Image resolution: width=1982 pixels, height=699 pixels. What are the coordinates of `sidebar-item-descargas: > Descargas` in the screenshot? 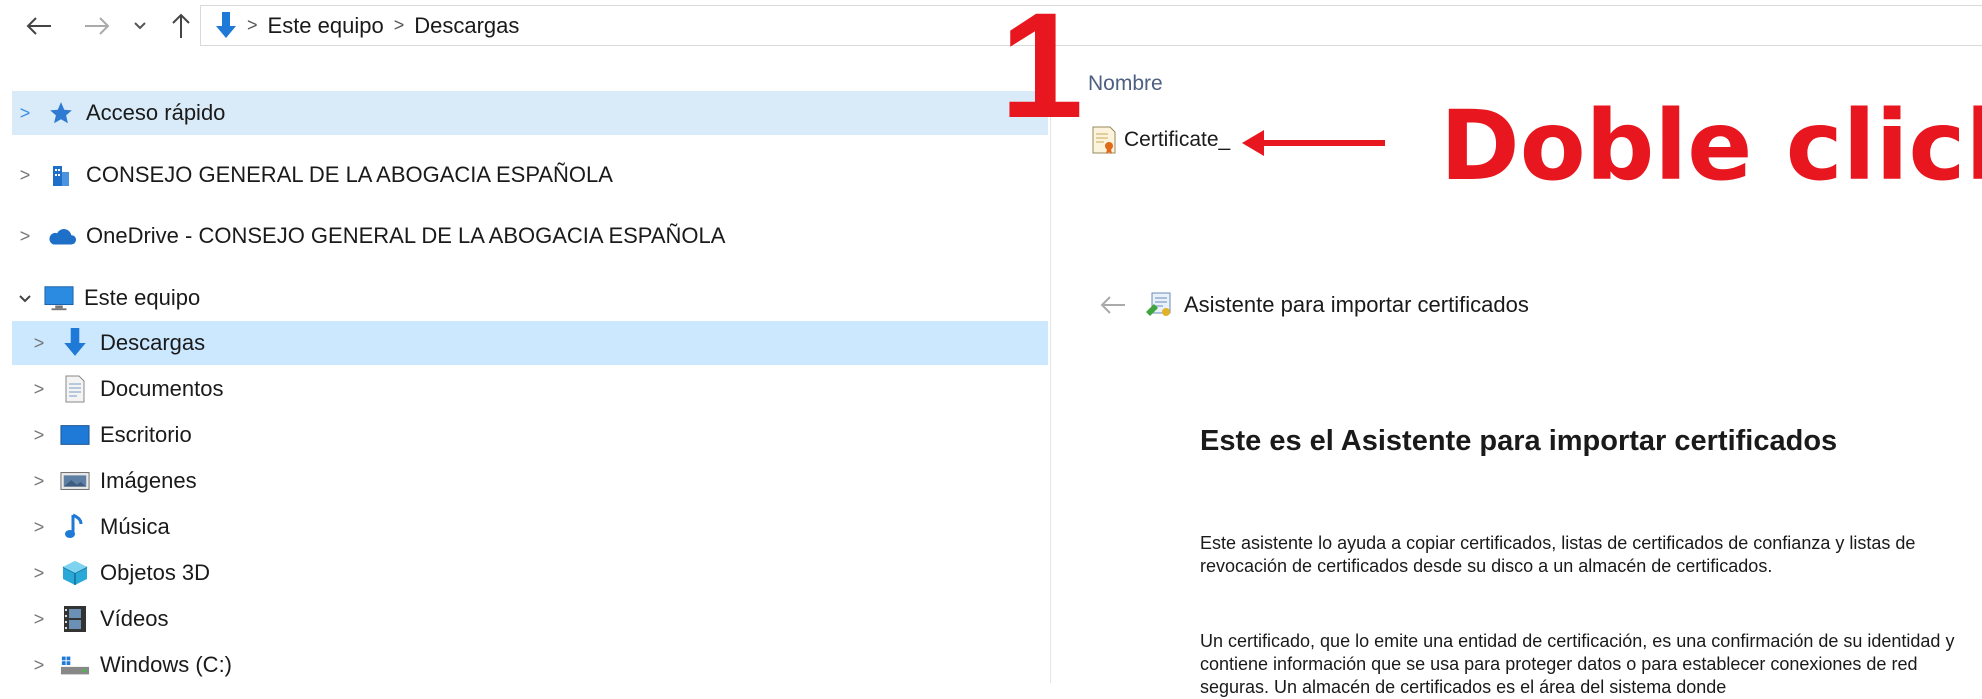 It's located at (530, 343).